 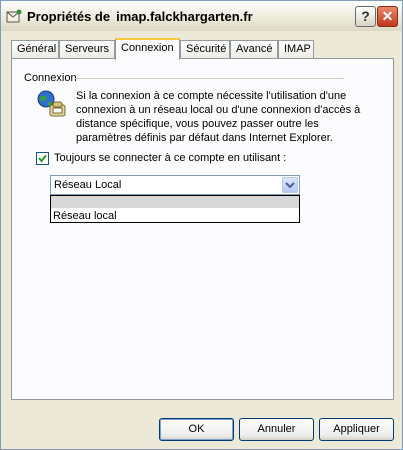 What do you see at coordinates (175, 209) in the screenshot?
I see `connection-dropdown-list: Réseau local` at bounding box center [175, 209].